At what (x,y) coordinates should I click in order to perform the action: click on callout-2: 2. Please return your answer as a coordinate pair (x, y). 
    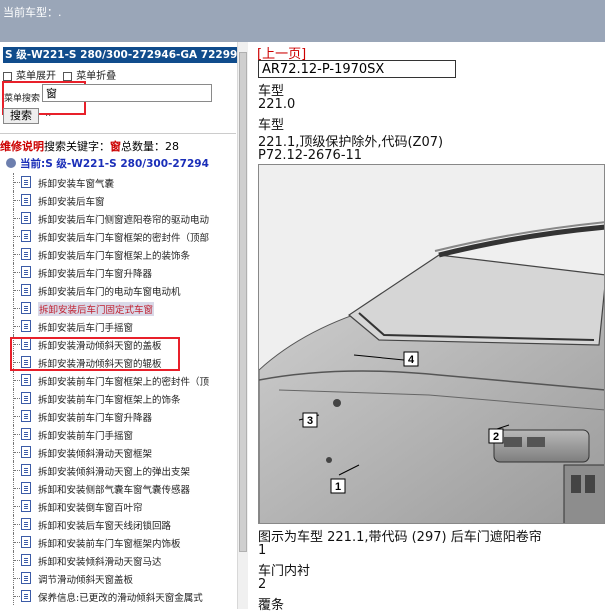
    Looking at the image, I should click on (496, 437).